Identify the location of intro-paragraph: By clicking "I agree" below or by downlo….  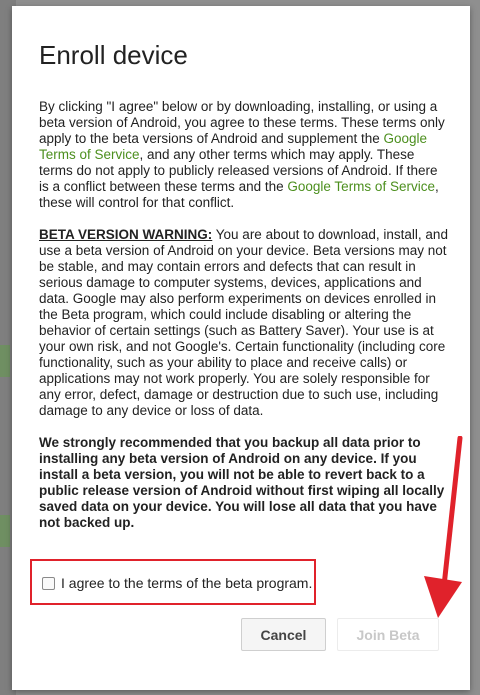
(244, 155).